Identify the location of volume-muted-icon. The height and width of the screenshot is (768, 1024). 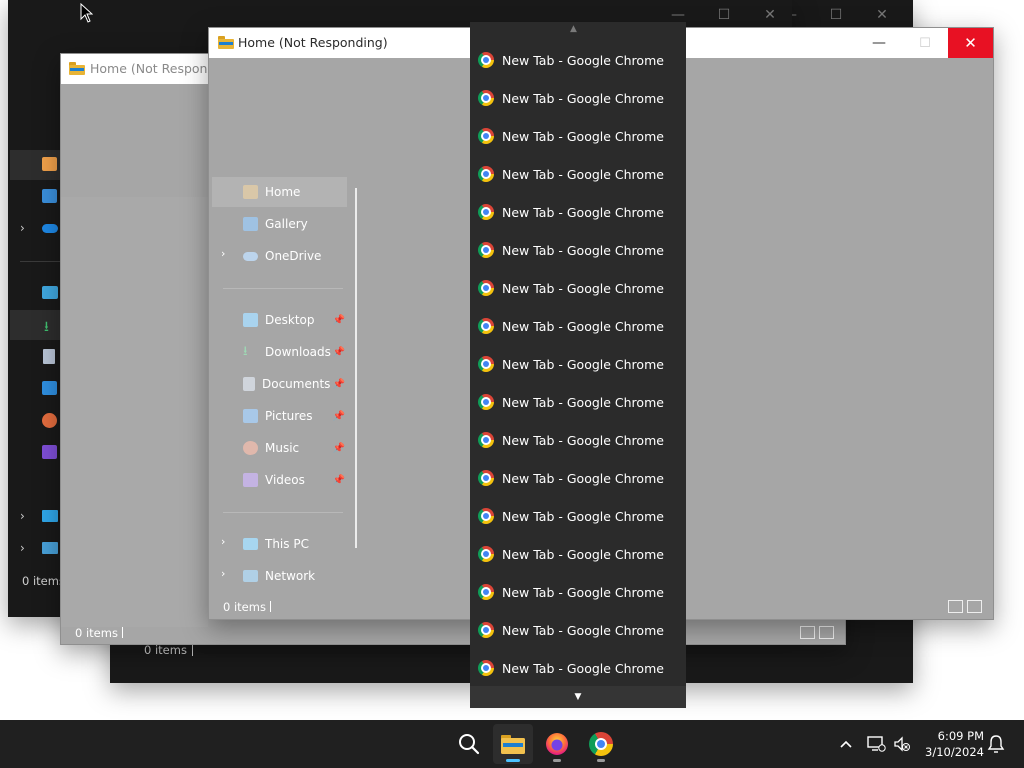
(902, 744).